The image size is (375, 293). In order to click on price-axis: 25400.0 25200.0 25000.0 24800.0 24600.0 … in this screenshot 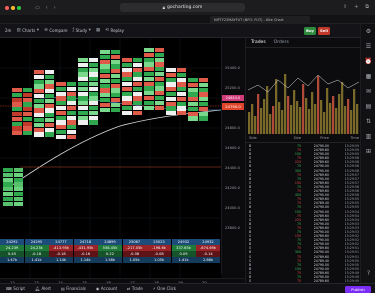, I will do `click(233, 156)`.